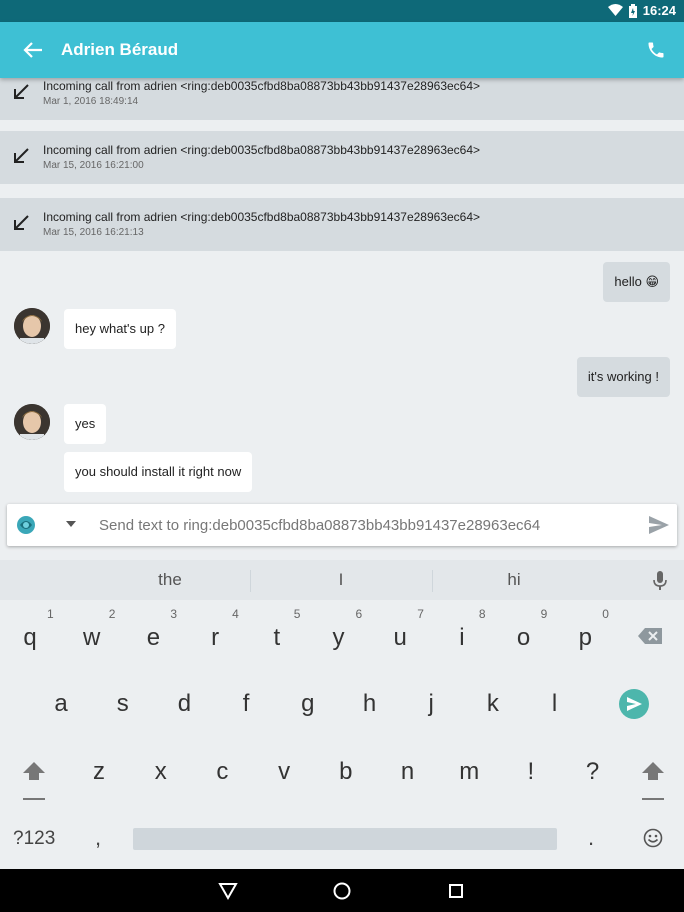 This screenshot has height=912, width=684. Describe the element at coordinates (632, 10) in the screenshot. I see `battery-icon` at that location.